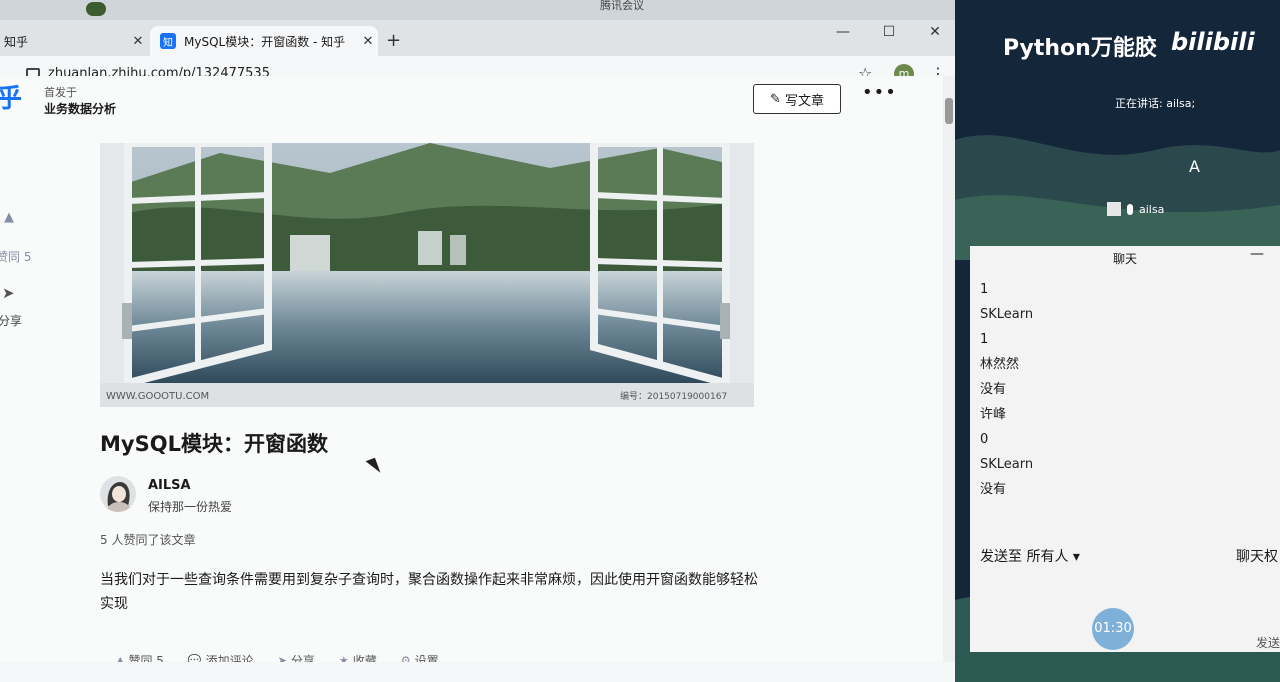 The height and width of the screenshot is (682, 1280). Describe the element at coordinates (993, 414) in the screenshot. I see `chat-sender: 许峰` at that location.